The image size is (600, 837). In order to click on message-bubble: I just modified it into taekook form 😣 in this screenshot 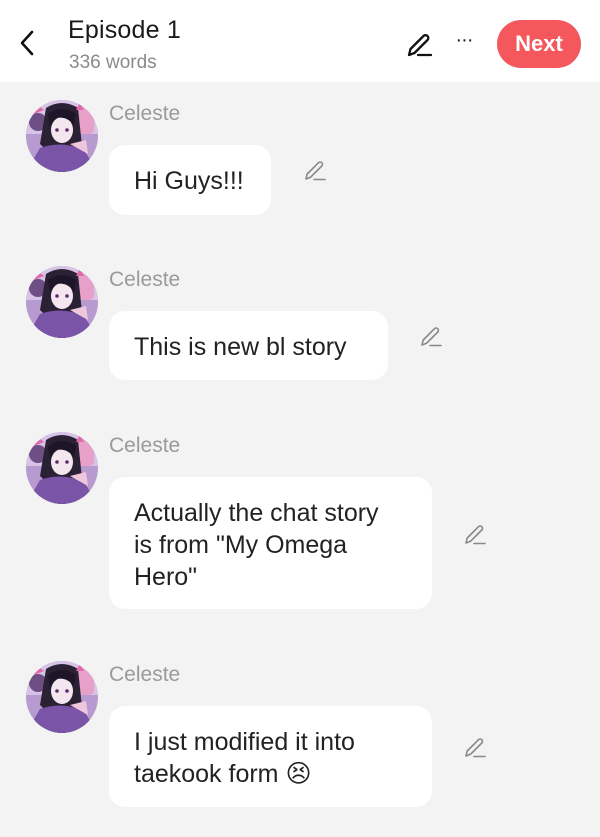, I will do `click(270, 756)`.